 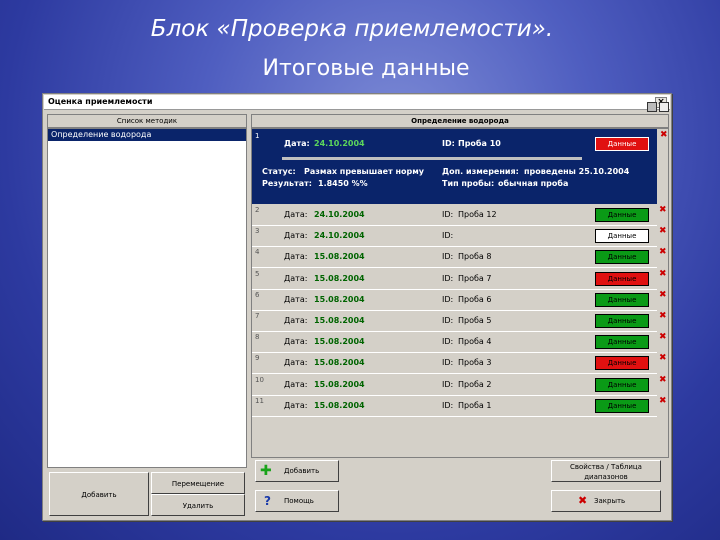 I want to click on row-index: 4, so click(x=257, y=252).